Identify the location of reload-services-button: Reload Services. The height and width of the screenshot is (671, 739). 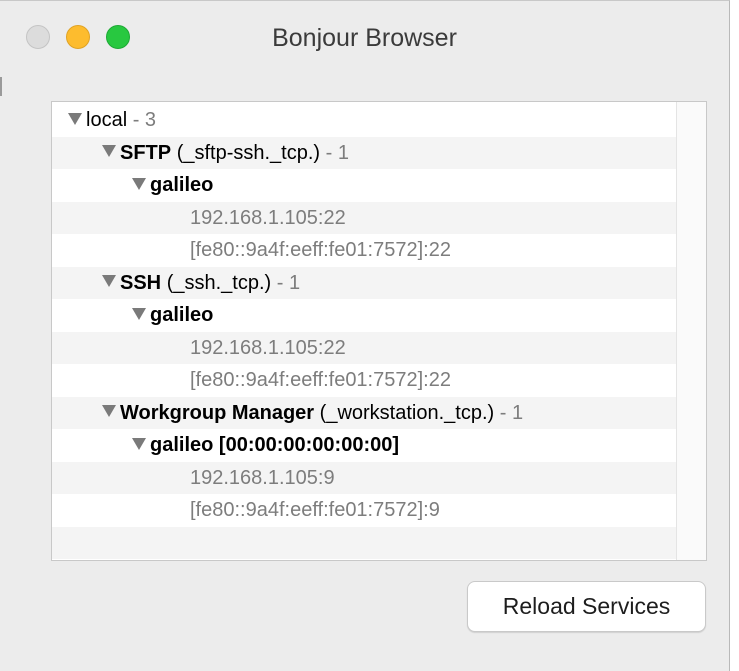
(586, 606).